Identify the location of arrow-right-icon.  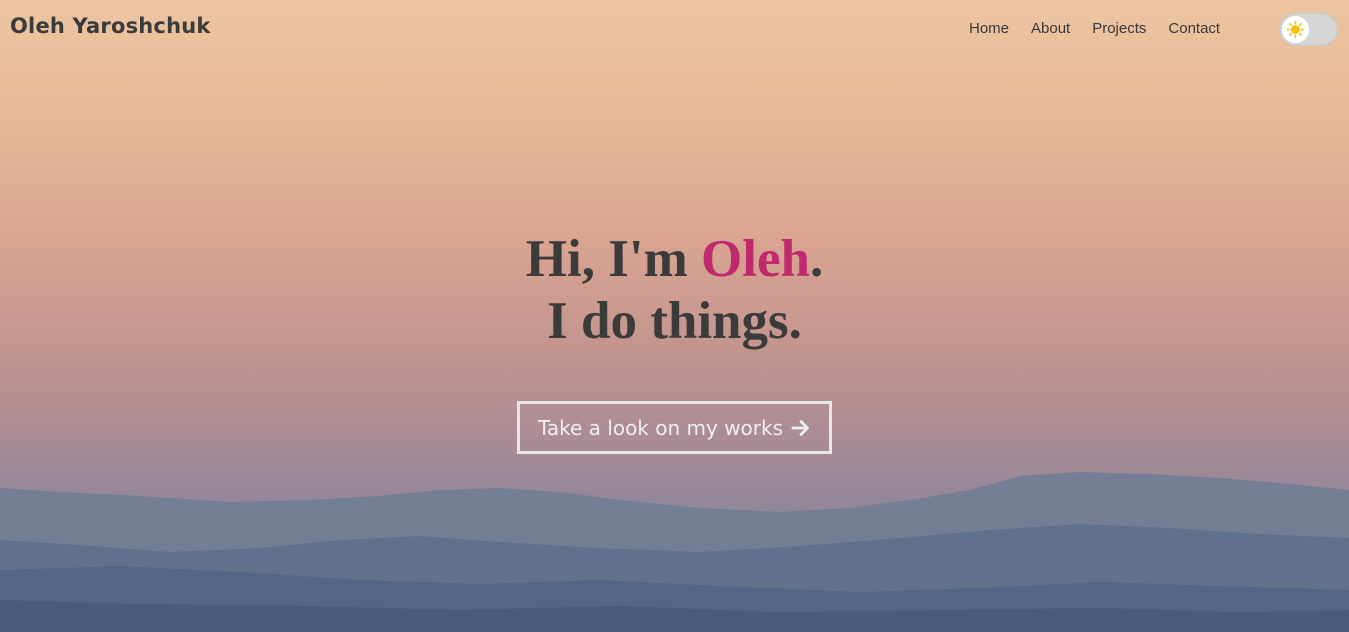
(800, 427).